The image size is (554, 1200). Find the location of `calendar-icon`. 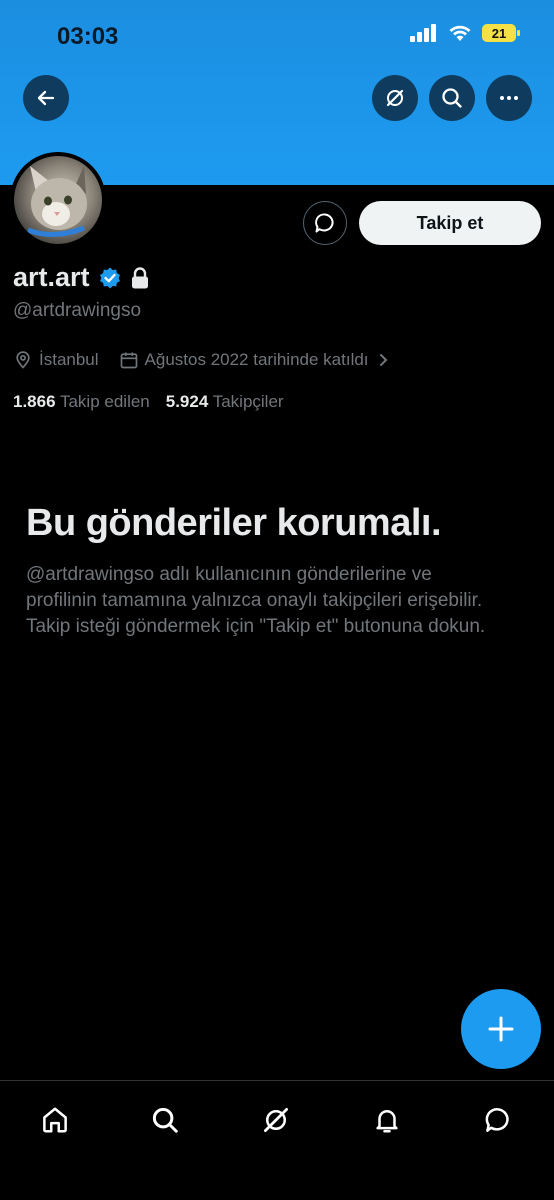

calendar-icon is located at coordinates (128, 360).